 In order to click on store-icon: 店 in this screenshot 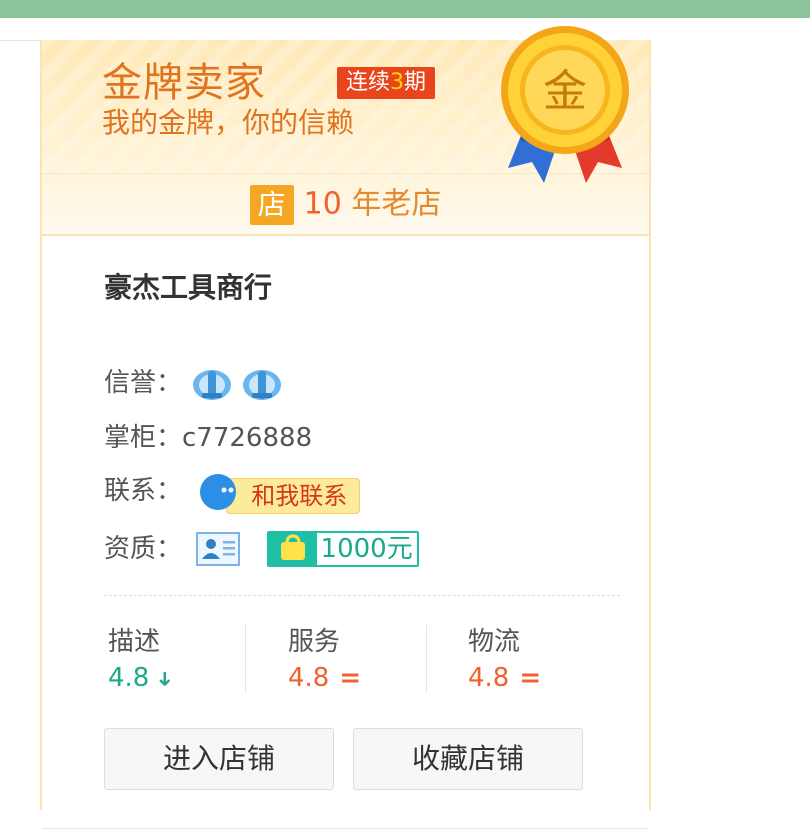, I will do `click(271, 204)`.